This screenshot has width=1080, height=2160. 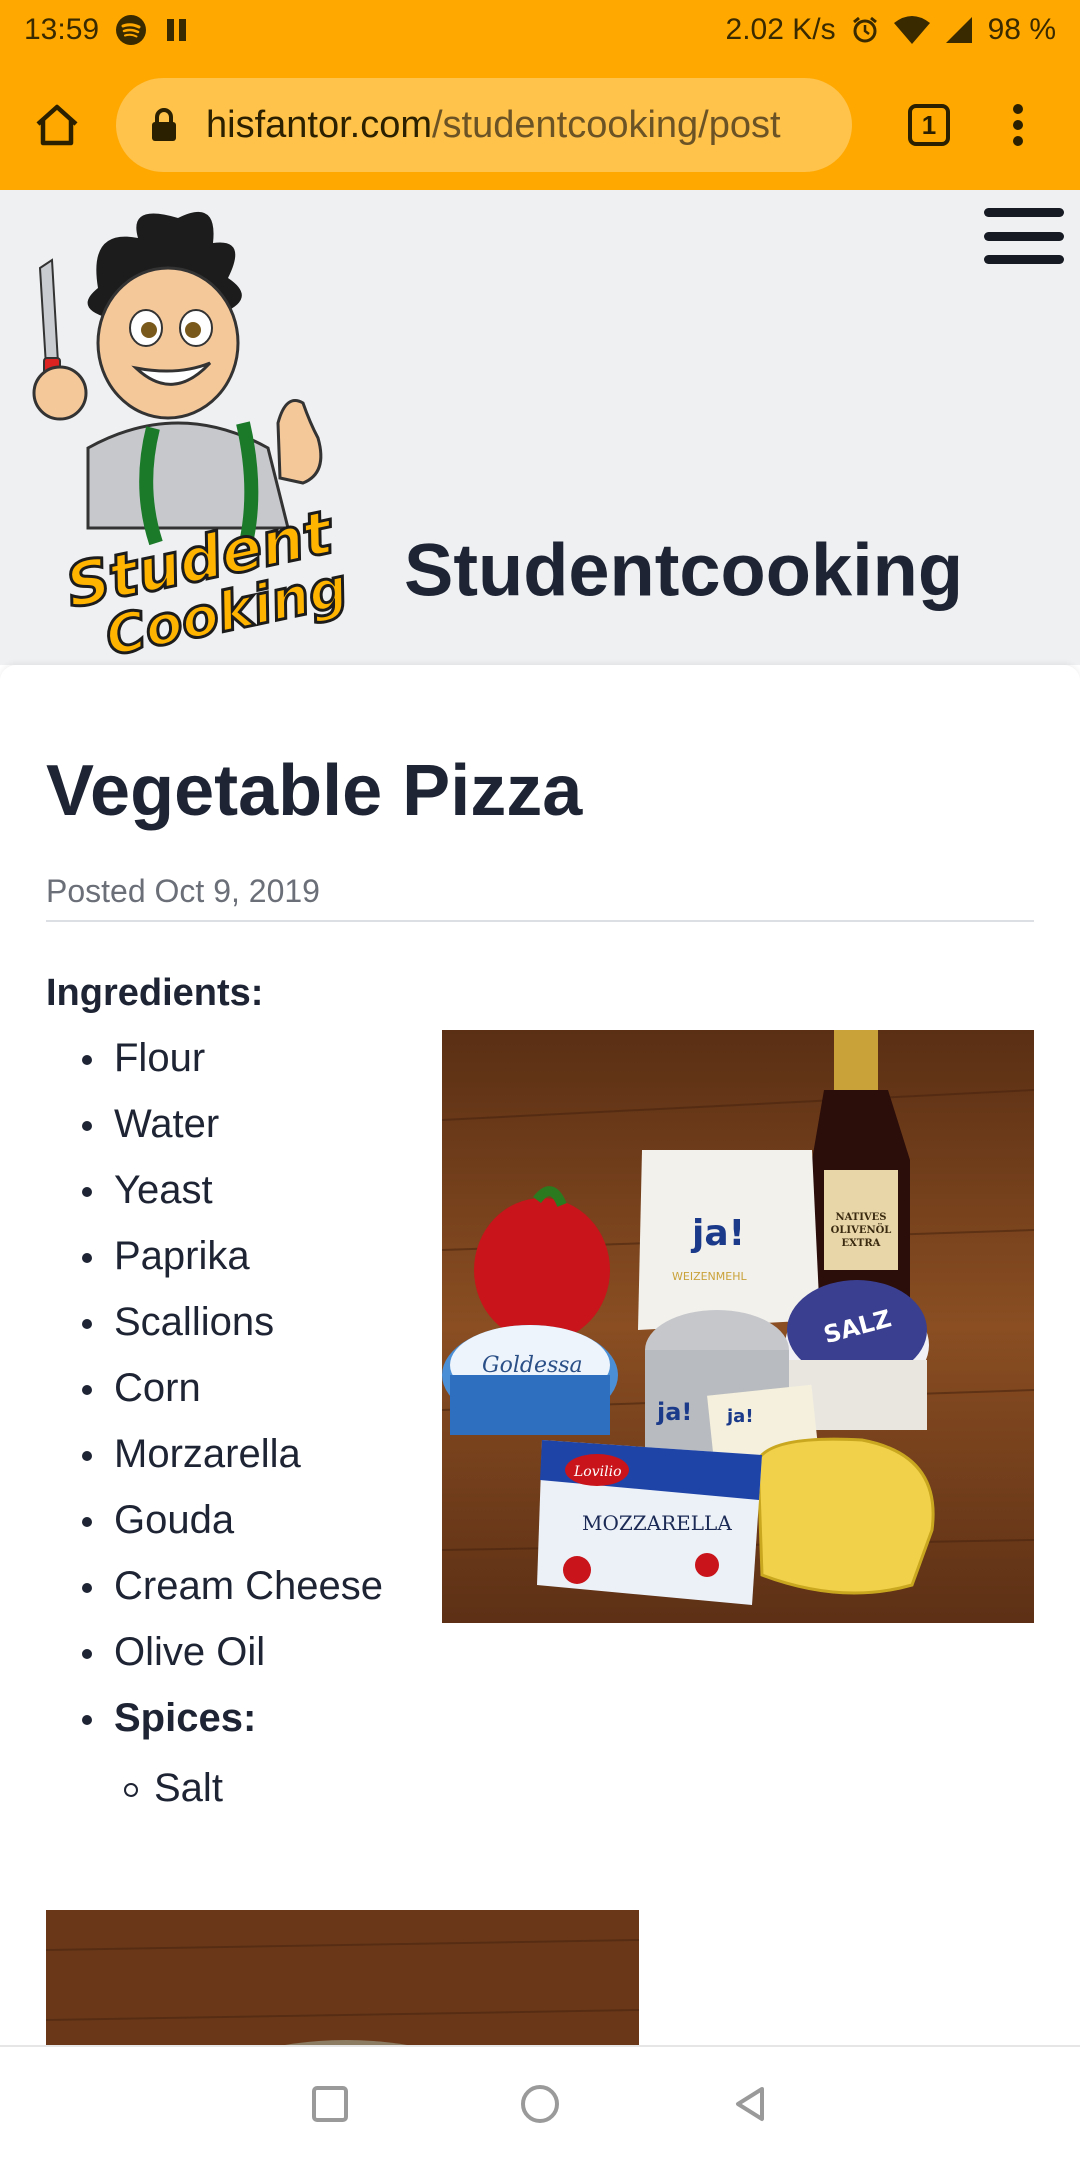 I want to click on recents-button, so click(x=330, y=2104).